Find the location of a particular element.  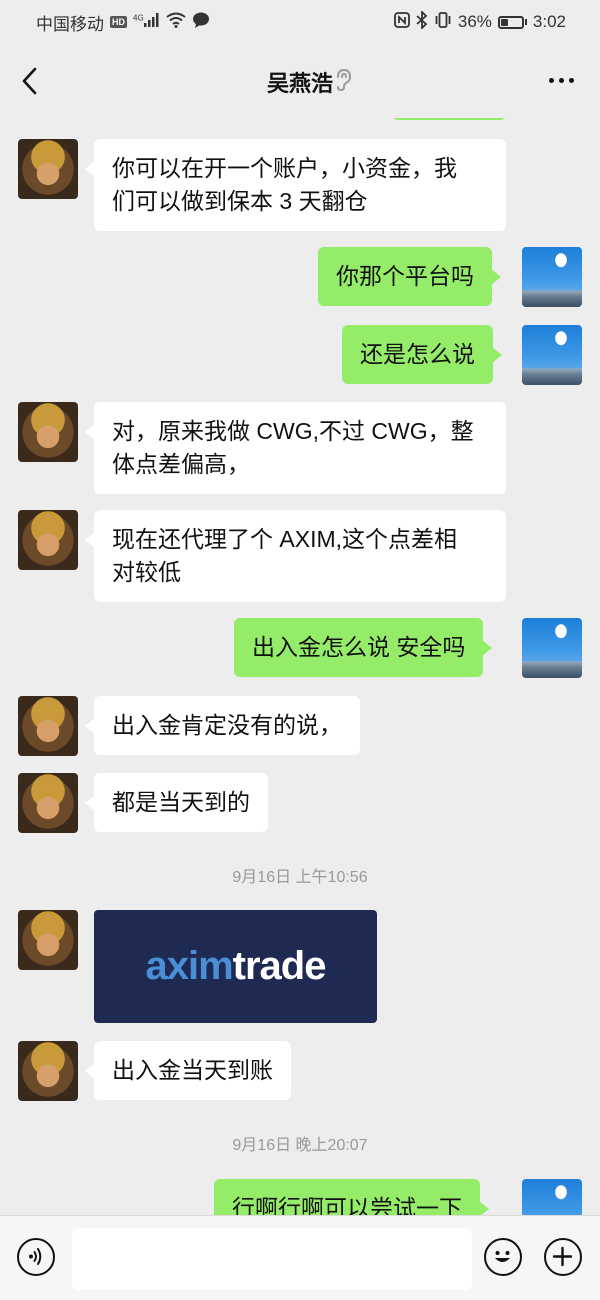

contact-name: 吴燕浩 is located at coordinates (300, 83).